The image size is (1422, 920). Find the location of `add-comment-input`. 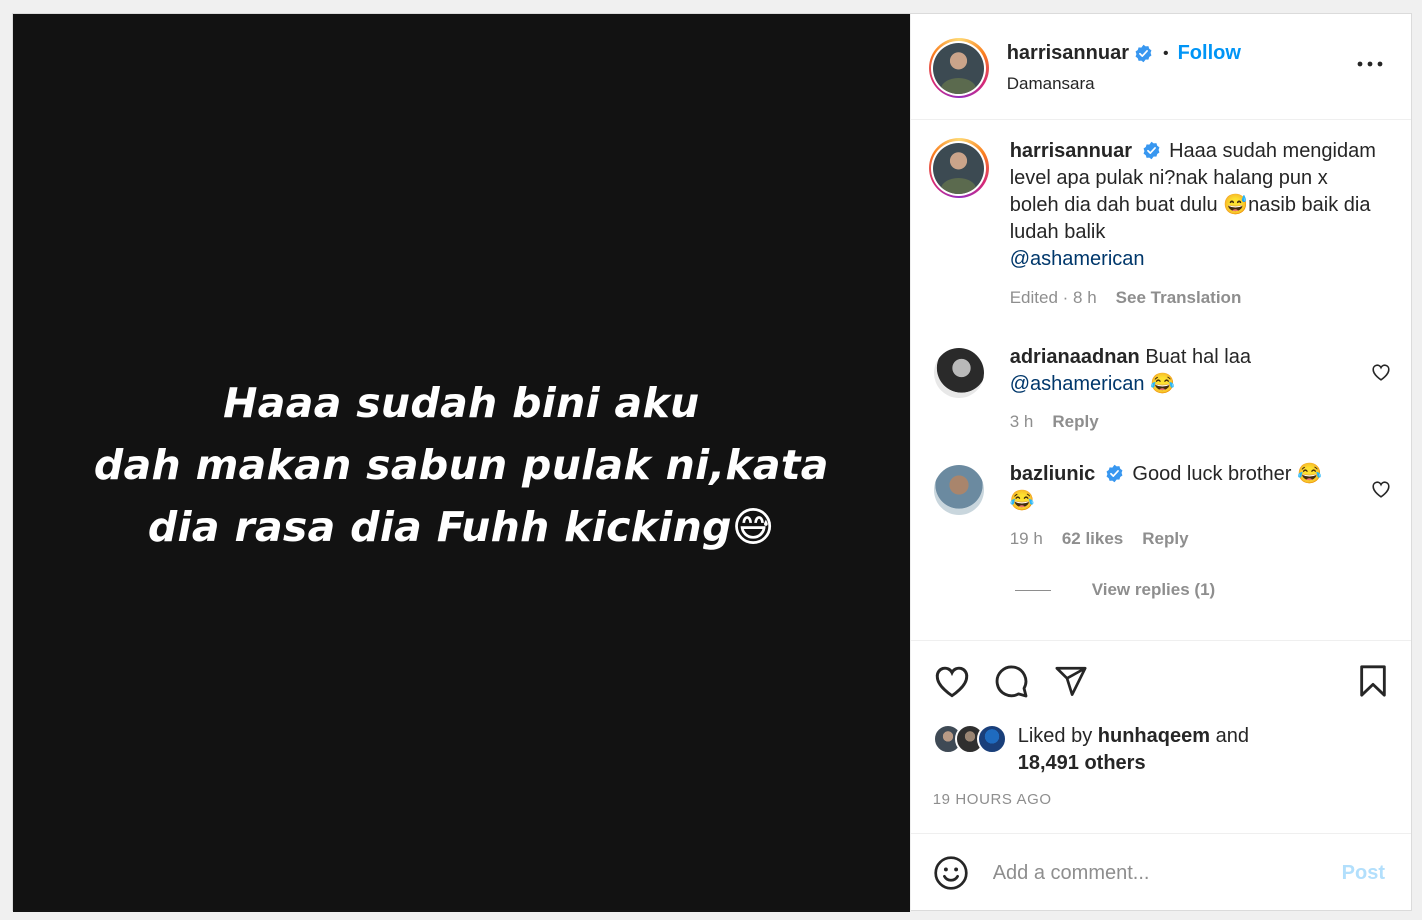

add-comment-input is located at coordinates (1152, 873).